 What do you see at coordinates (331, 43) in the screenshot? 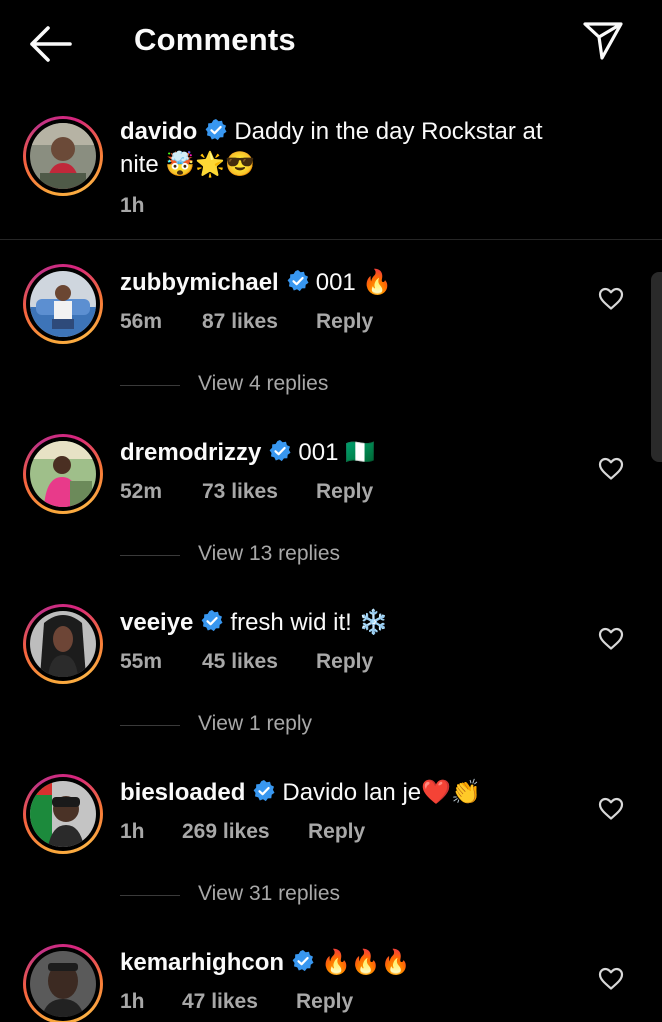
I see `header: Comments` at bounding box center [331, 43].